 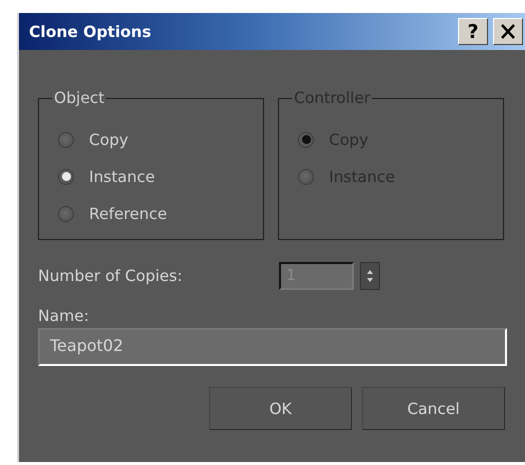 I want to click on copies-label: Number of Copies:, so click(x=110, y=276).